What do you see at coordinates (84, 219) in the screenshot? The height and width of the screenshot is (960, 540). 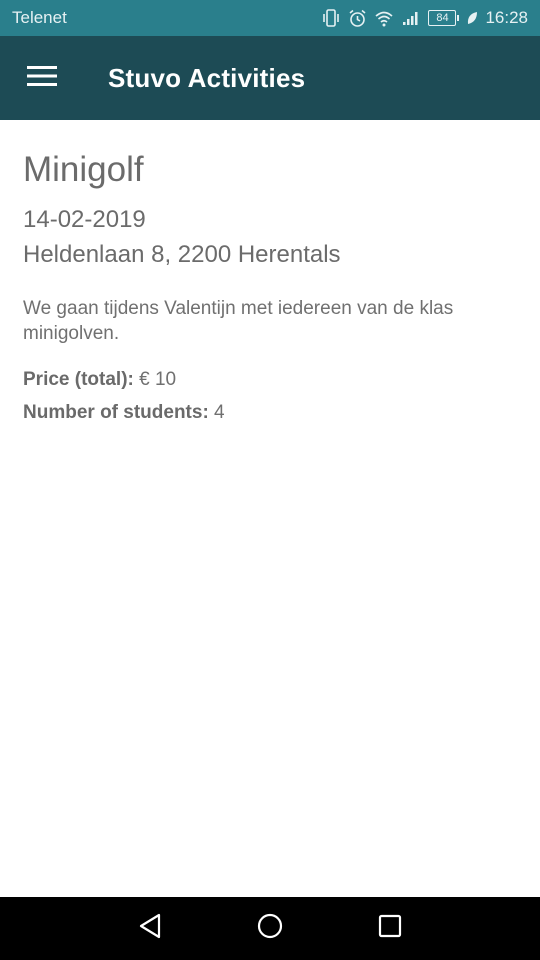 I see `activity-date: 14-02-2019` at bounding box center [84, 219].